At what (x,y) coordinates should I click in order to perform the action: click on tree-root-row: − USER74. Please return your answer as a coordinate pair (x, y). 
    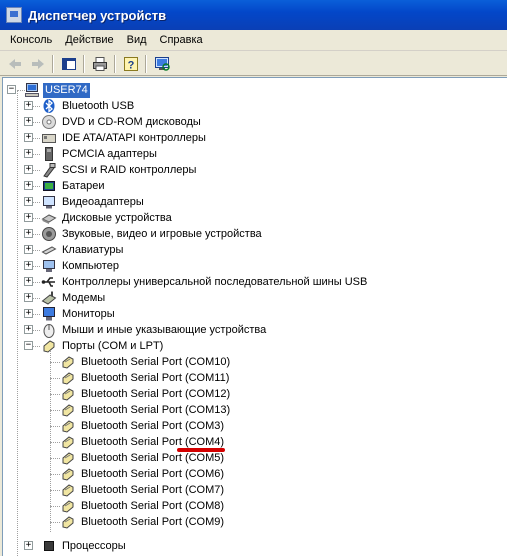
    Looking at the image, I should click on (48, 90).